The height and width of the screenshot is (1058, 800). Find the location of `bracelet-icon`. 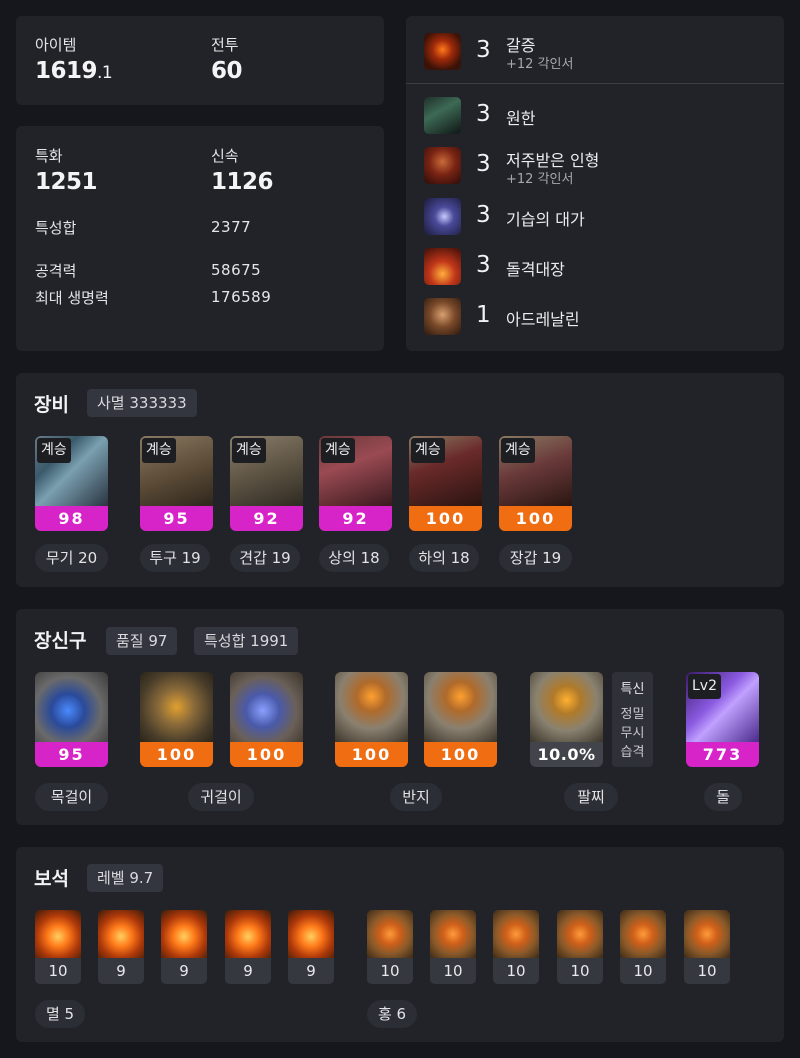

bracelet-icon is located at coordinates (566, 707).